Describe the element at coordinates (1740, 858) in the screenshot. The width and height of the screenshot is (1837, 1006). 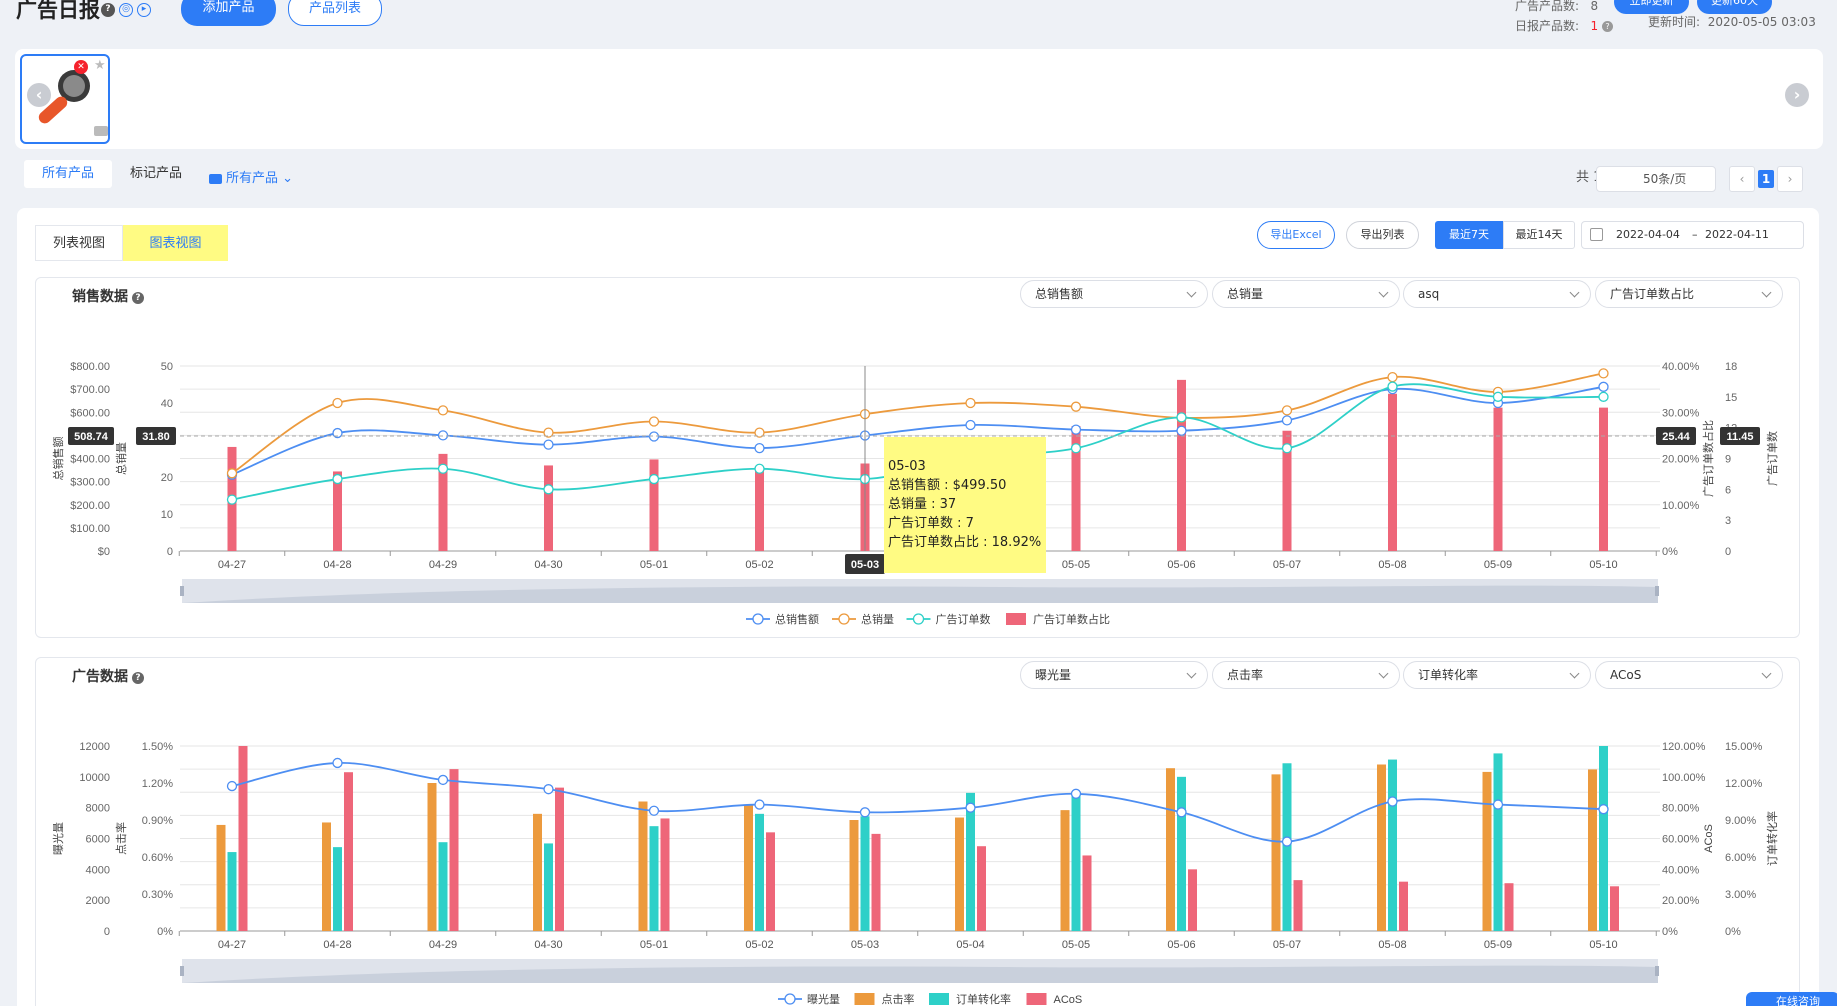
I see `y4-tick-label: 6.00%` at that location.